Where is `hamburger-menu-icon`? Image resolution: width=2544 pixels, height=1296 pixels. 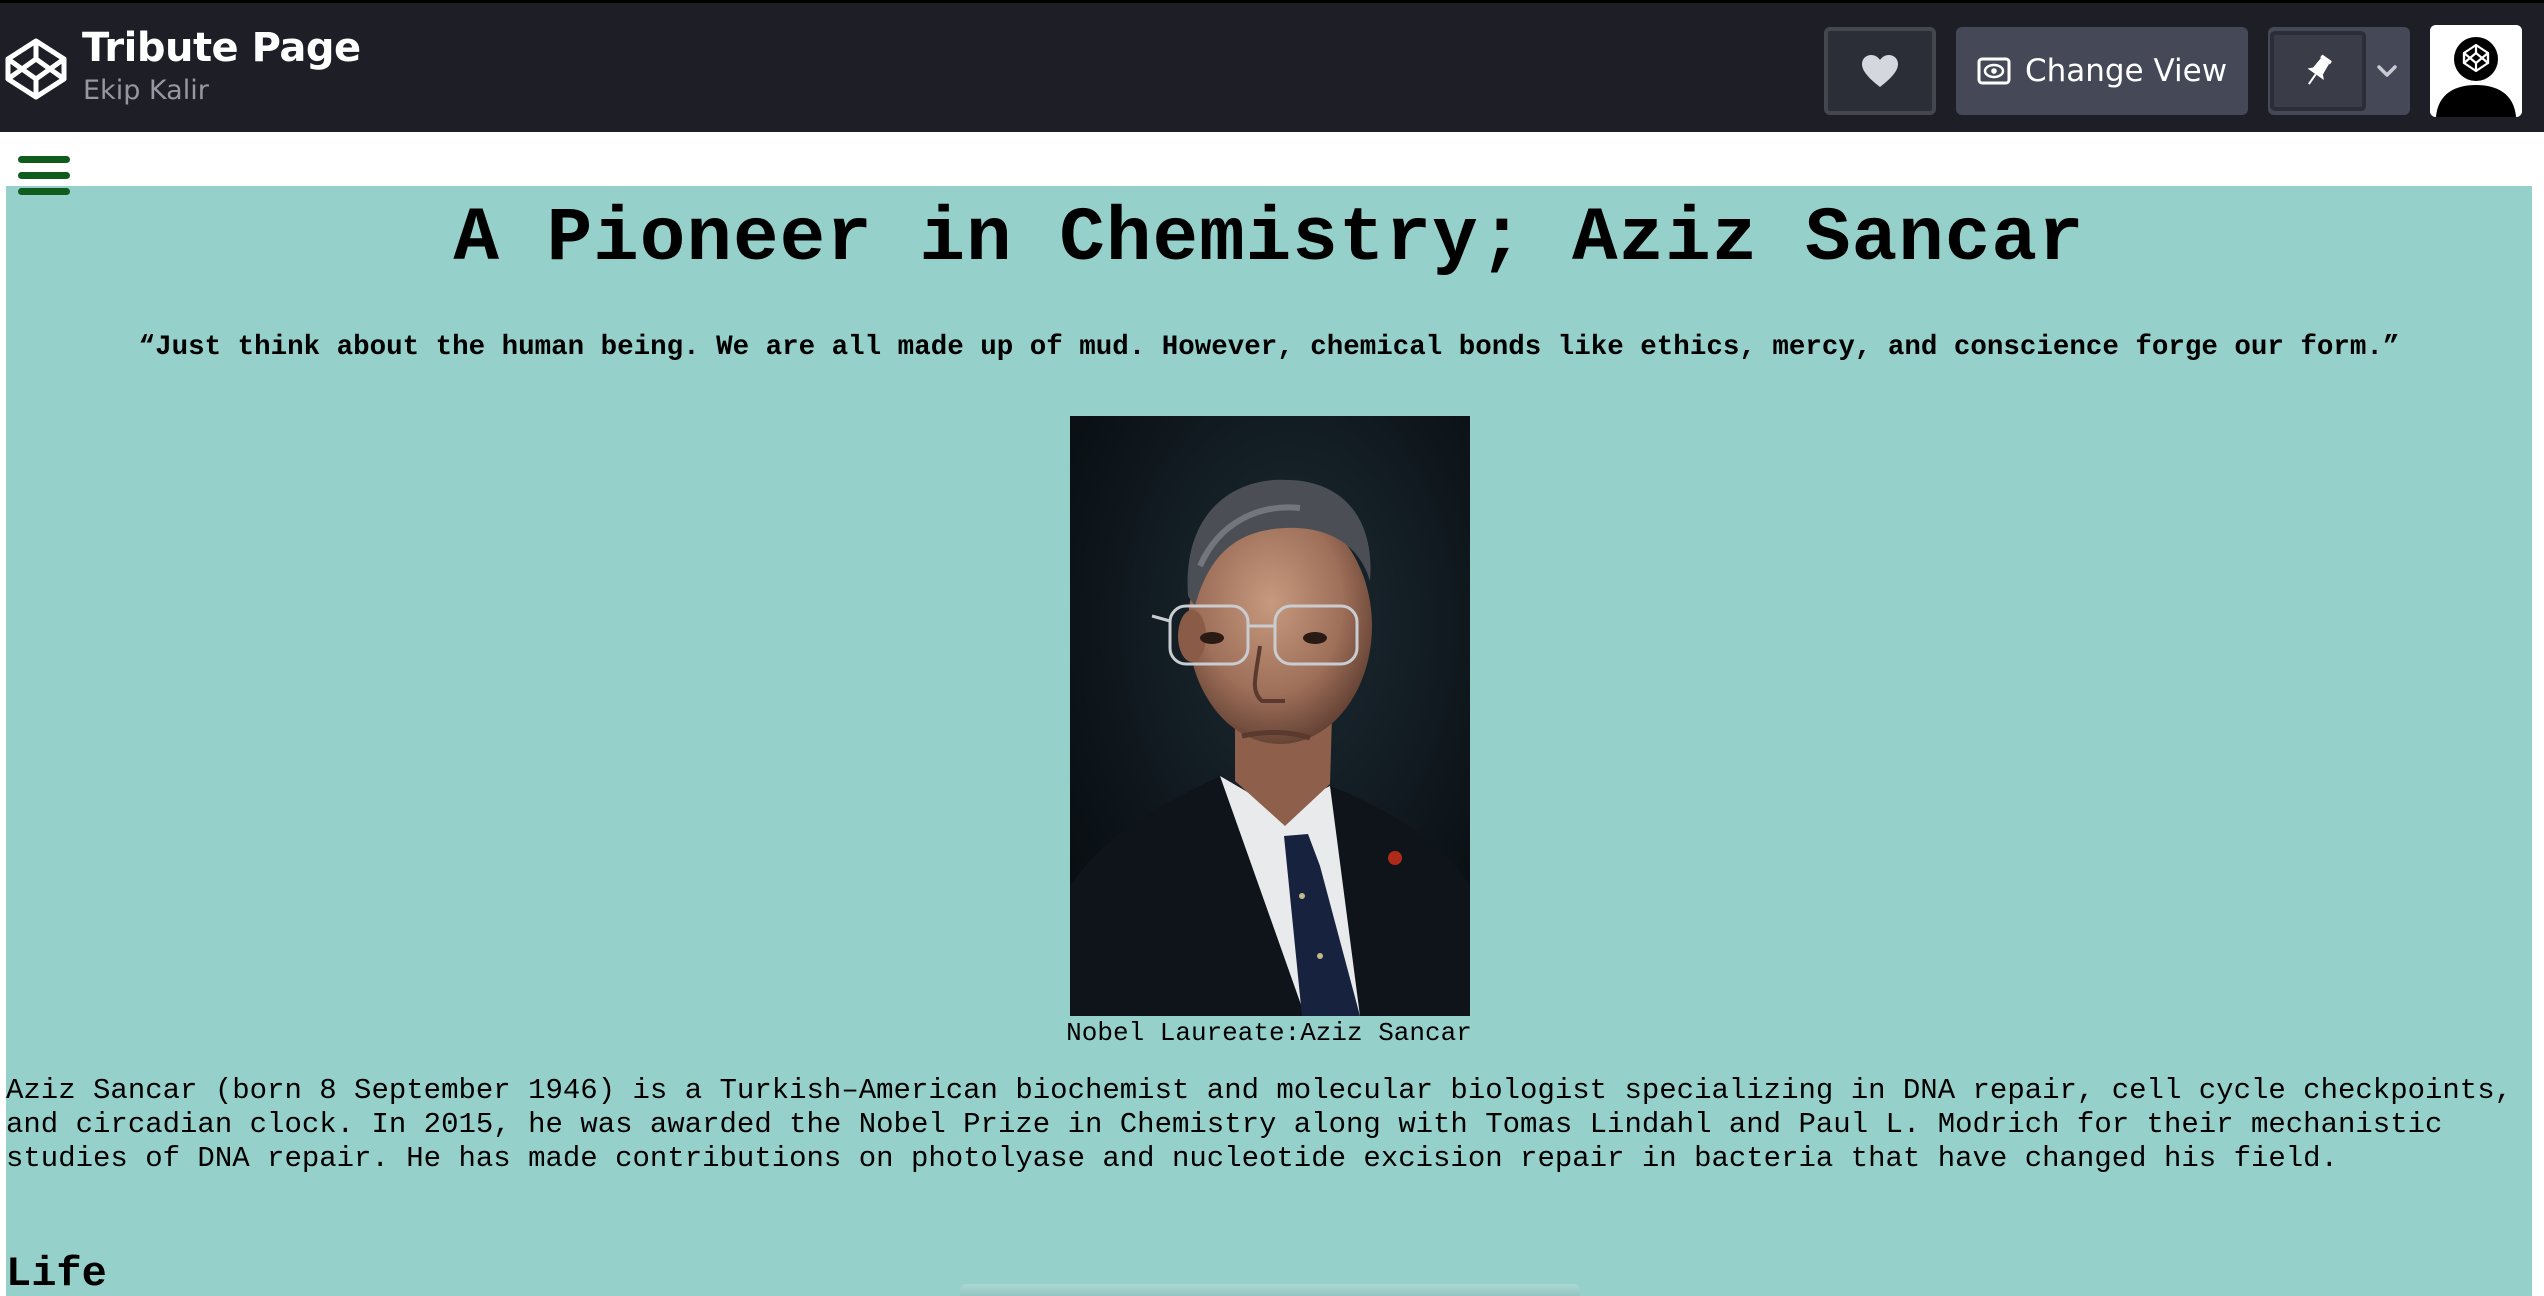 hamburger-menu-icon is located at coordinates (45, 179).